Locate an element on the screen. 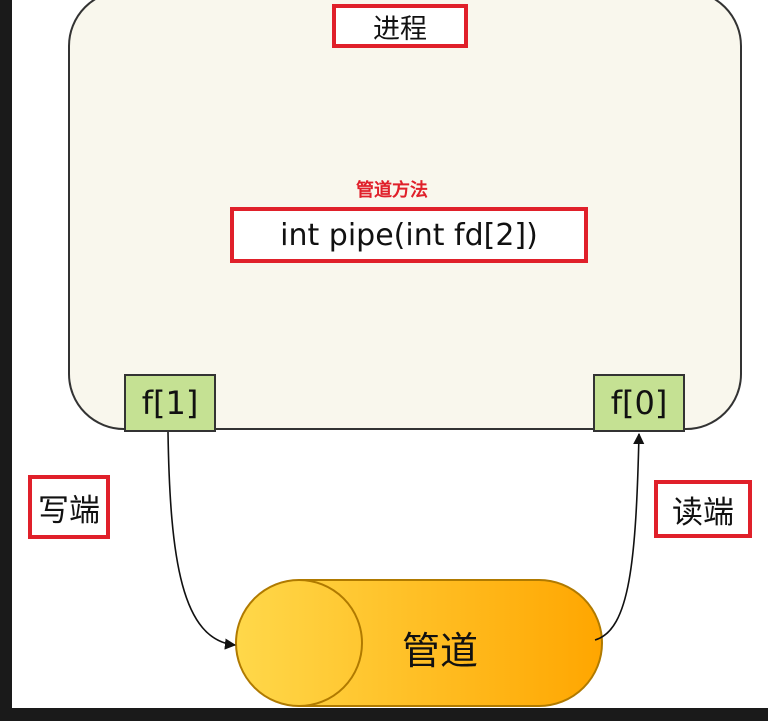  read-arrow is located at coordinates (619, 536).